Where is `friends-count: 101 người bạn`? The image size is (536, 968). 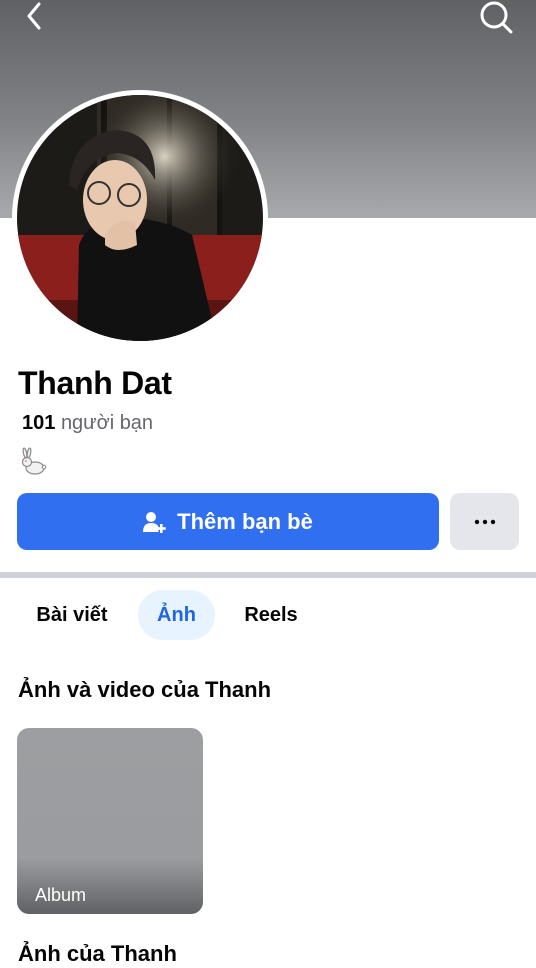 friends-count: 101 người bạn is located at coordinates (87, 423).